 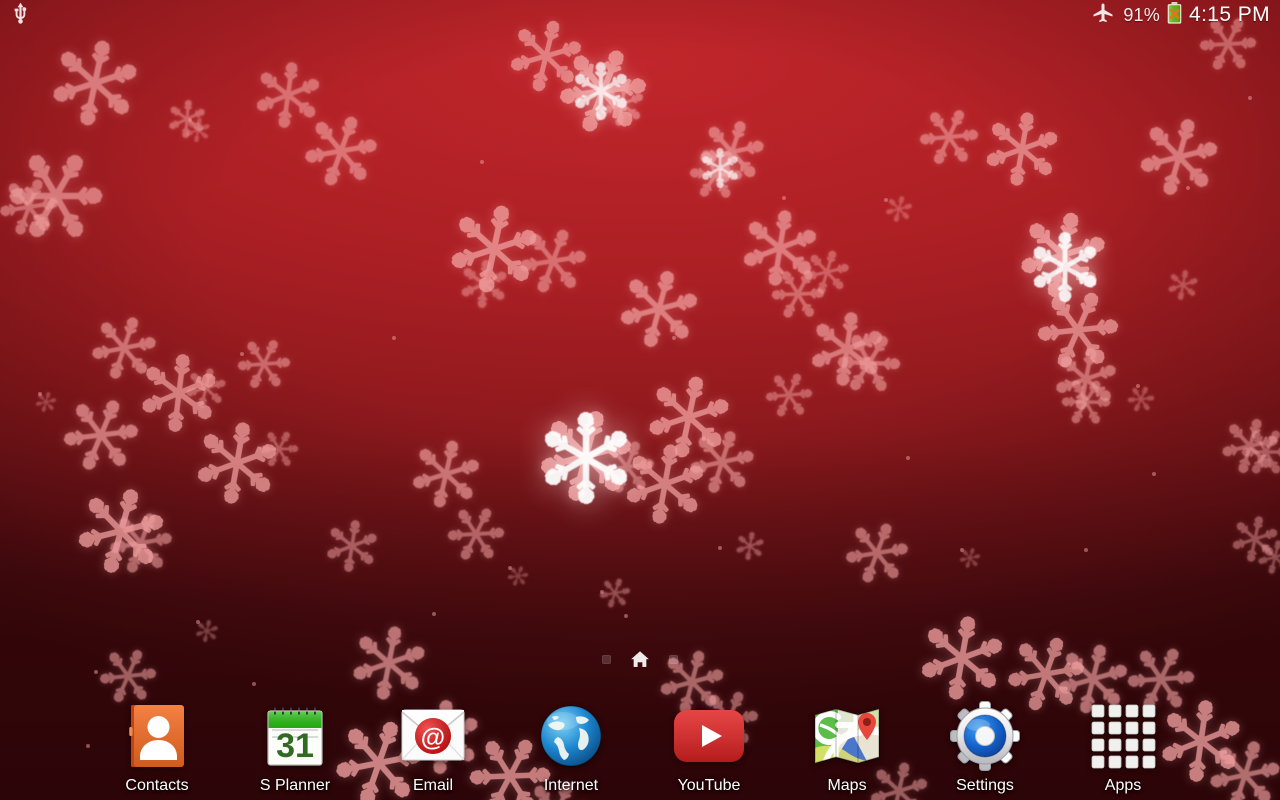 What do you see at coordinates (432, 785) in the screenshot?
I see `dock-label-email: Email` at bounding box center [432, 785].